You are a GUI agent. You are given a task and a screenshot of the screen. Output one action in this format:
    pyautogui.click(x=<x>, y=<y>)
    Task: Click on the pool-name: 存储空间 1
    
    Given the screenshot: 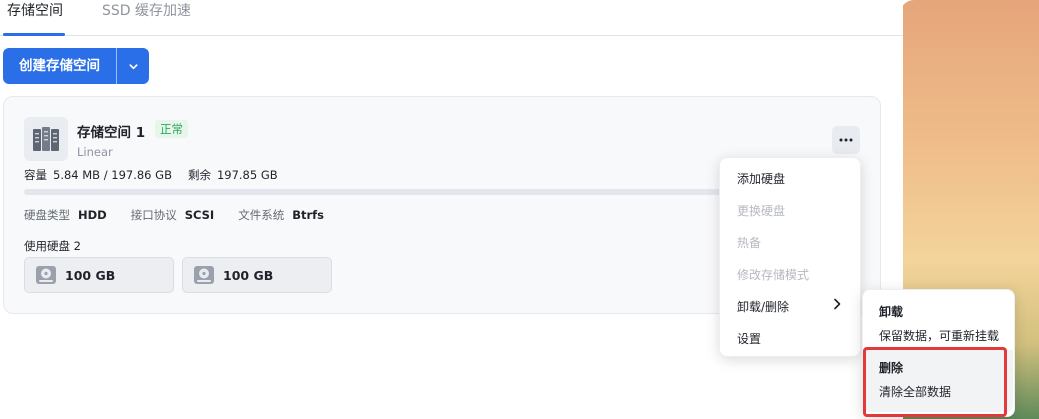 What is the action you would take?
    pyautogui.click(x=111, y=133)
    